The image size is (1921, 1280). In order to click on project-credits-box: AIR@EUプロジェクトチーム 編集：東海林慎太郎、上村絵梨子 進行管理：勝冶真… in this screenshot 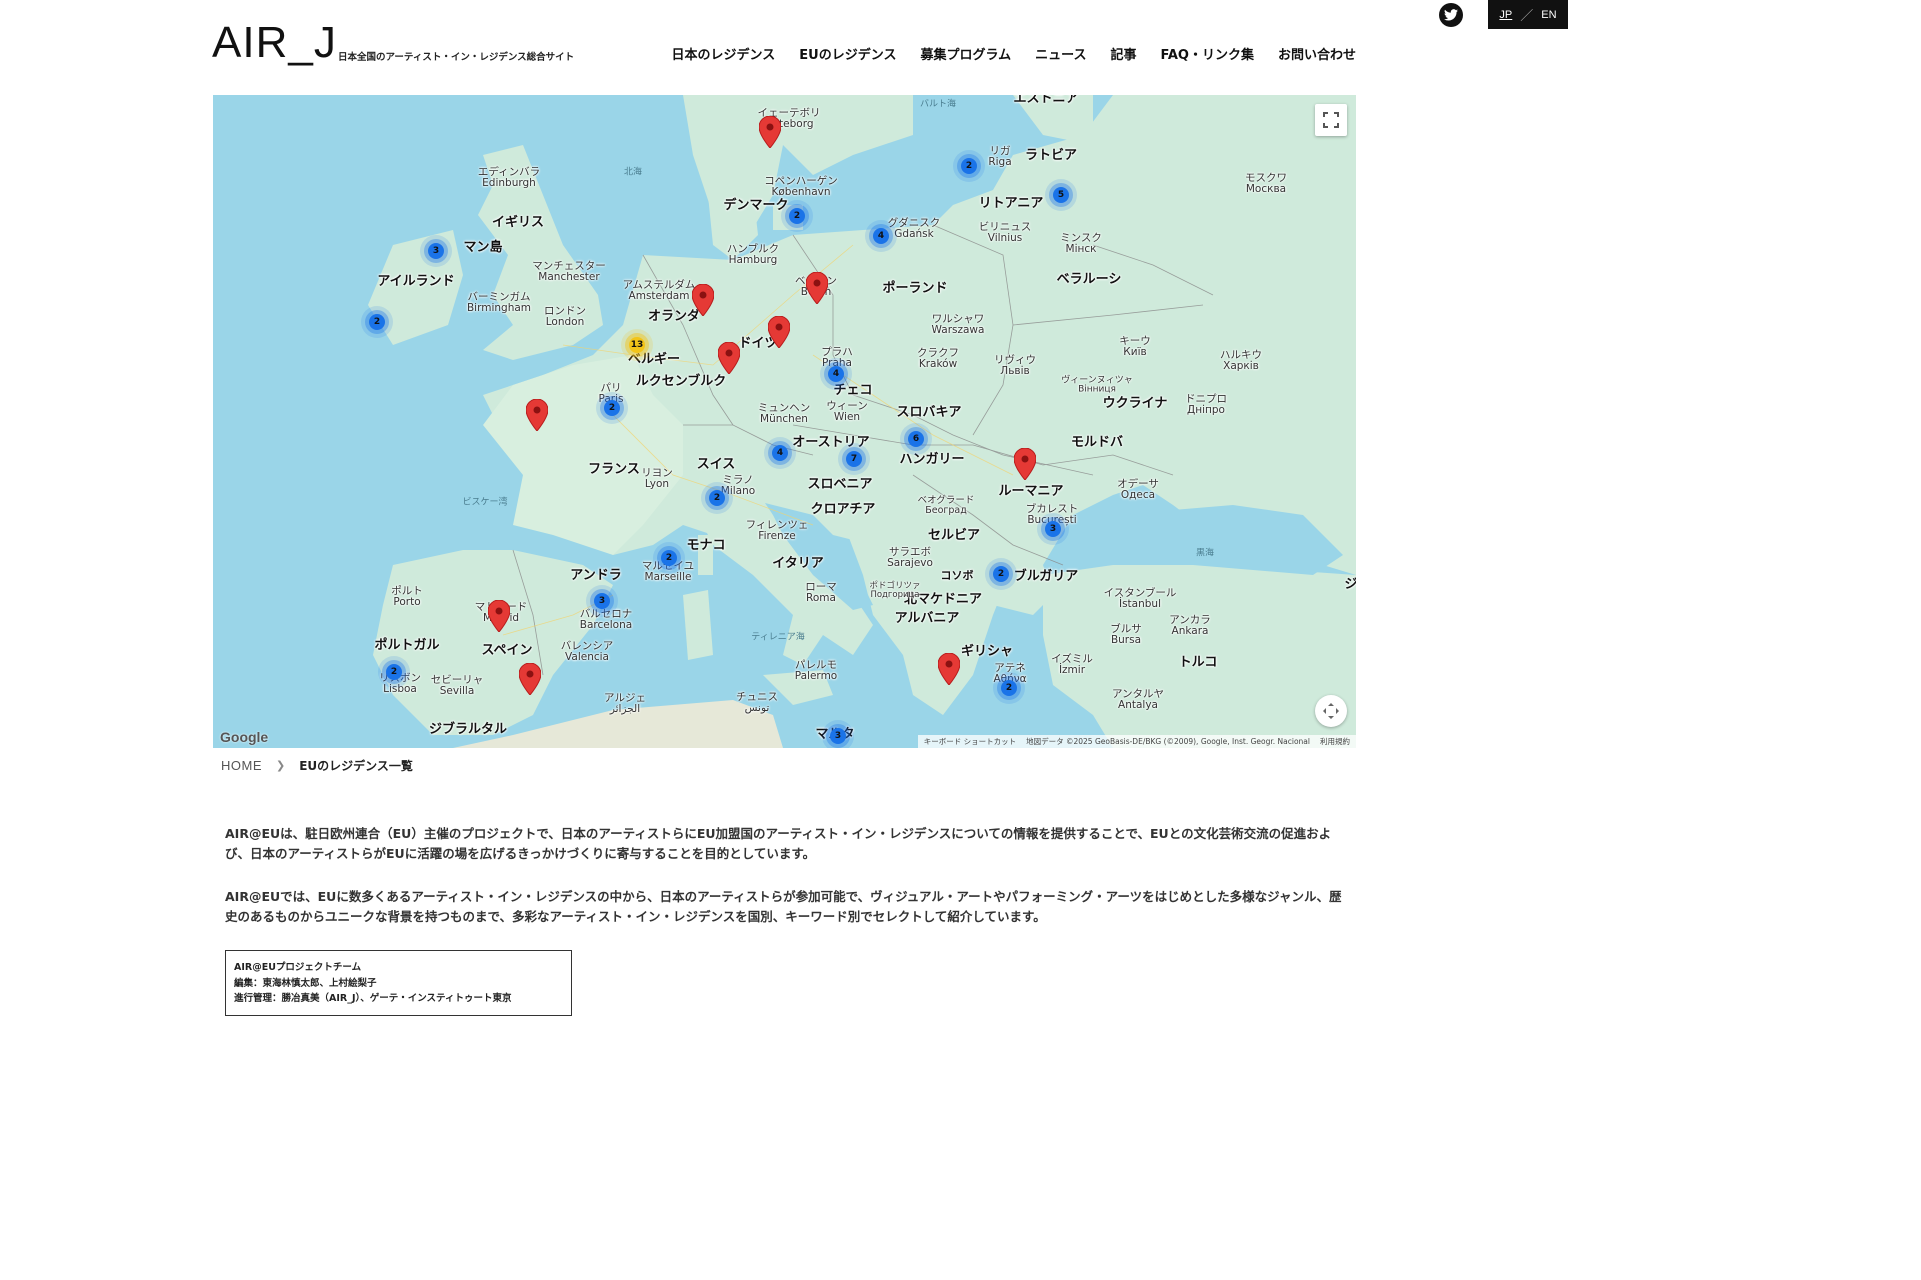, I will do `click(398, 983)`.